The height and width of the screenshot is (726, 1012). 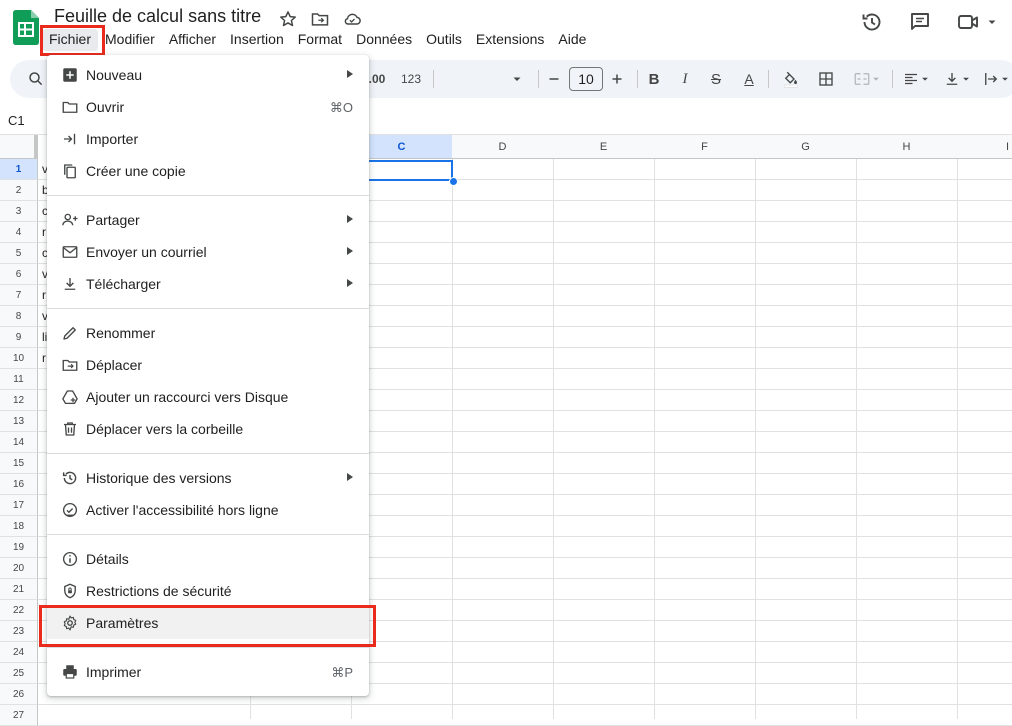 I want to click on menu-item-partager: Partager, so click(x=208, y=220).